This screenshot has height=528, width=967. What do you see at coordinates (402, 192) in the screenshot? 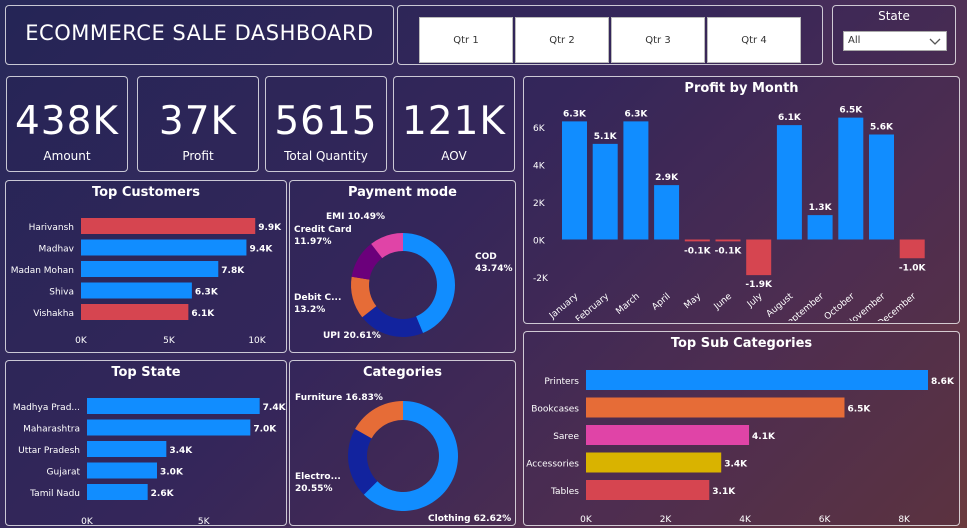
I see `chart-title: Payment mode` at bounding box center [402, 192].